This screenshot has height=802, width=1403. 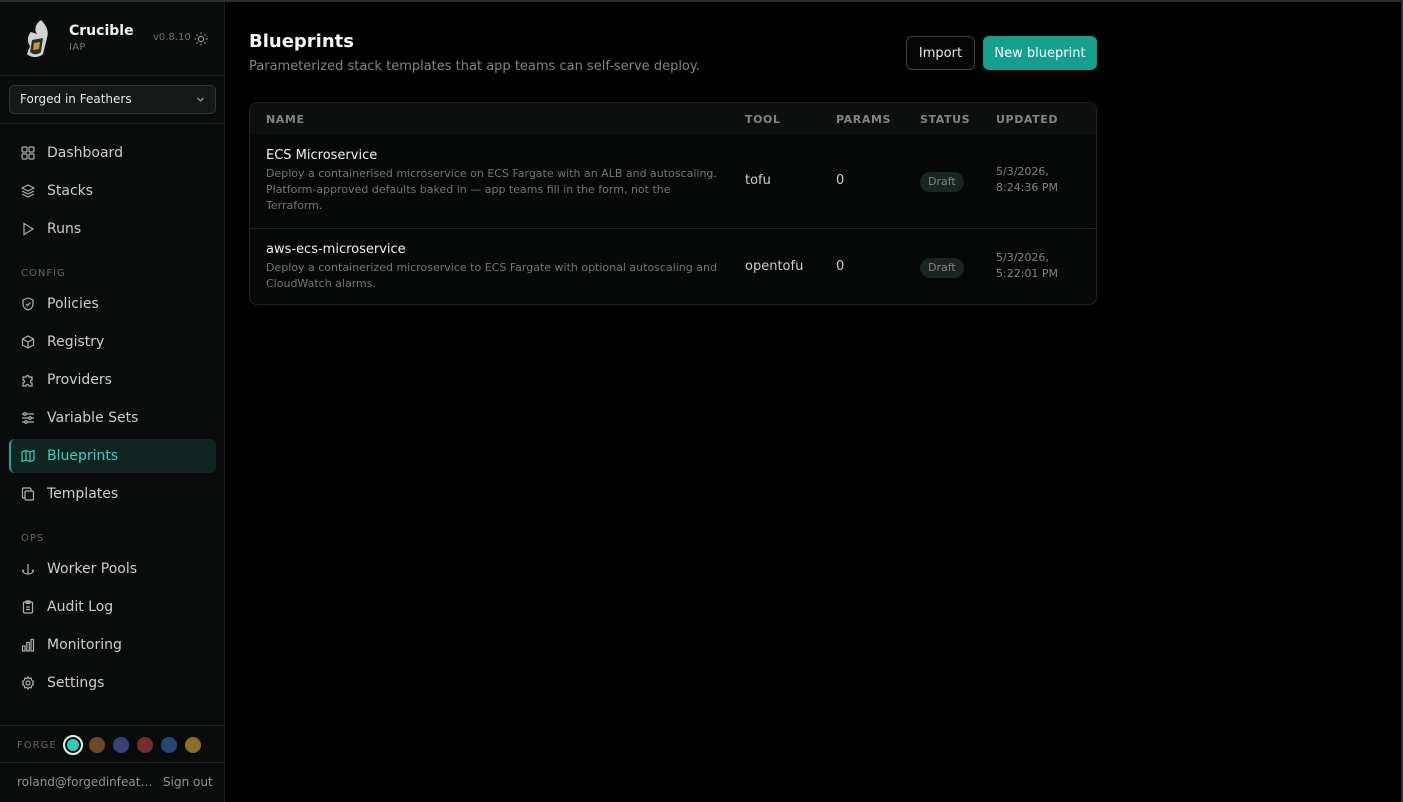 What do you see at coordinates (112, 683) in the screenshot?
I see `nav-item-settings: Settings` at bounding box center [112, 683].